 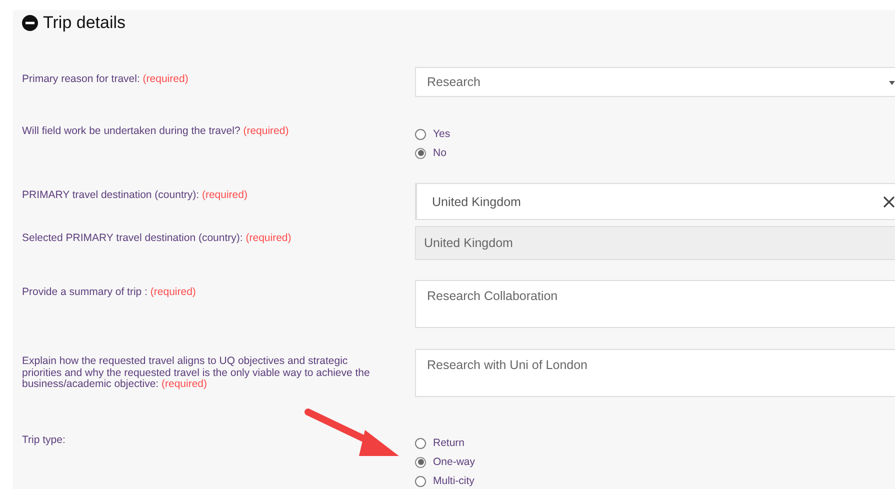 What do you see at coordinates (84, 23) in the screenshot?
I see `section-title: Trip details` at bounding box center [84, 23].